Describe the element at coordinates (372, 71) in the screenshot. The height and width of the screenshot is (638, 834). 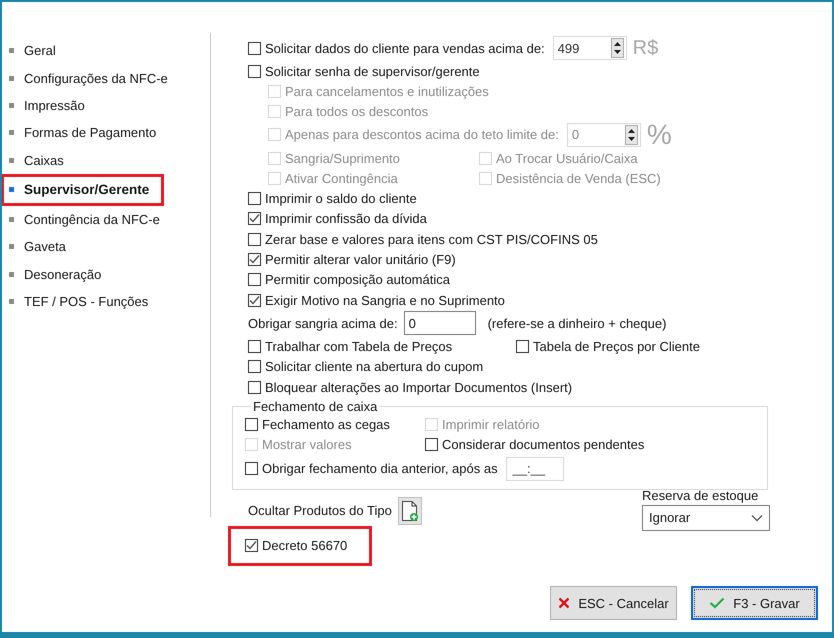
I see `option-label: Solicitar senha de supervisor/gerente` at that location.